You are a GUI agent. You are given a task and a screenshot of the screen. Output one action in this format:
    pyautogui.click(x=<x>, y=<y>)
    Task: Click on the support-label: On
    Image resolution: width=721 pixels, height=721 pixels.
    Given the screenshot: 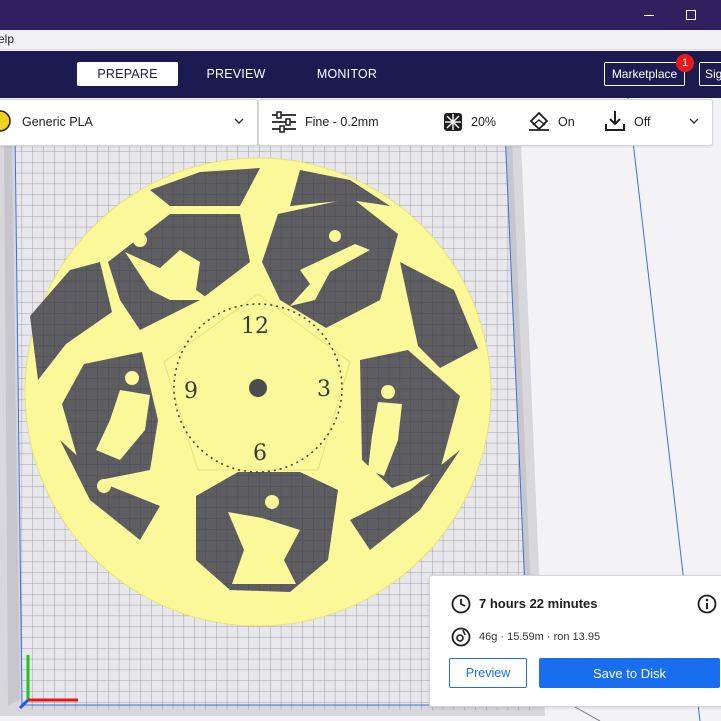 What is the action you would take?
    pyautogui.click(x=566, y=122)
    